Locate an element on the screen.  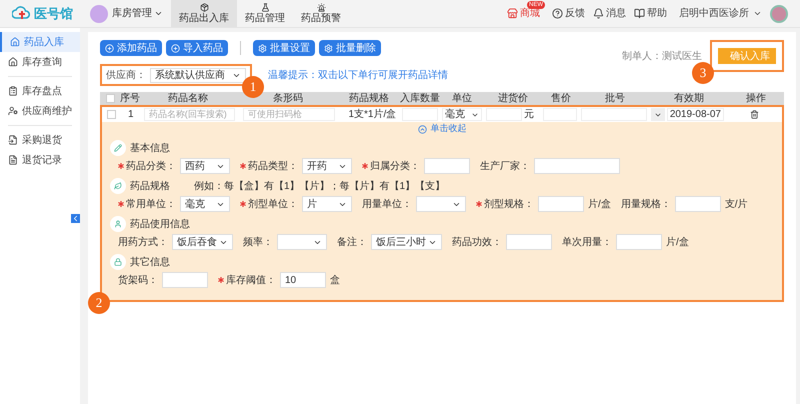
field-label: 剂型规格： is located at coordinates (509, 205).